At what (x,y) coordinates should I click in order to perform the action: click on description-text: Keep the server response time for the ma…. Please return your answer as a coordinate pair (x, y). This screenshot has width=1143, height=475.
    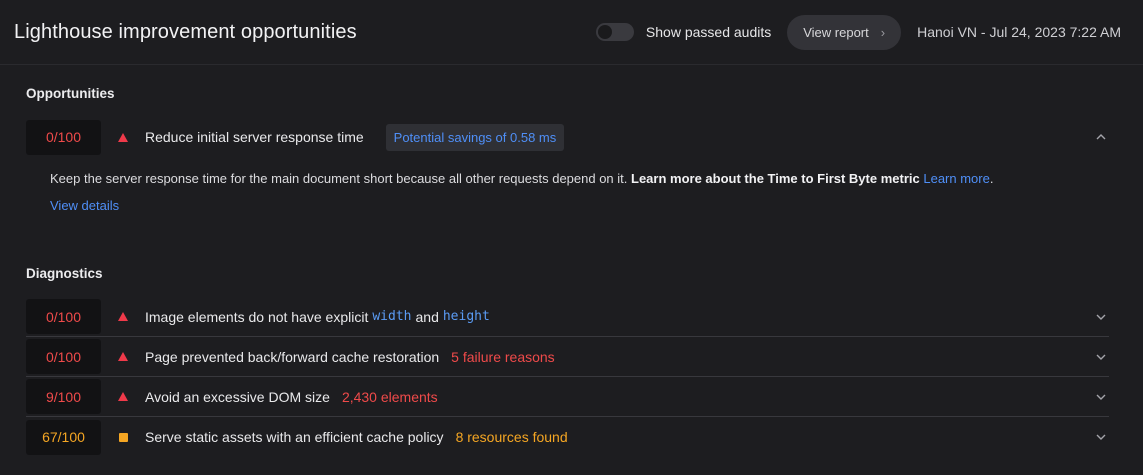
    Looking at the image, I should click on (341, 178).